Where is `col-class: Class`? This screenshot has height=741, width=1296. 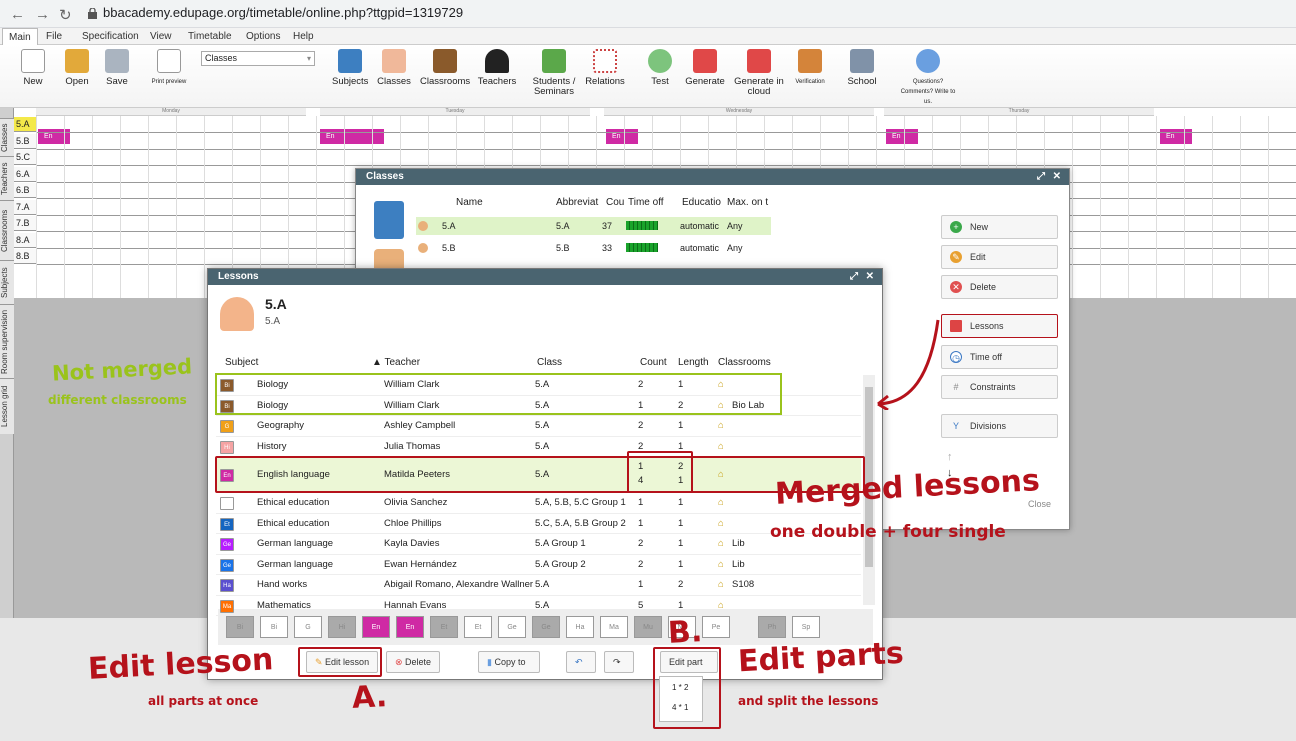
col-class: Class is located at coordinates (549, 362).